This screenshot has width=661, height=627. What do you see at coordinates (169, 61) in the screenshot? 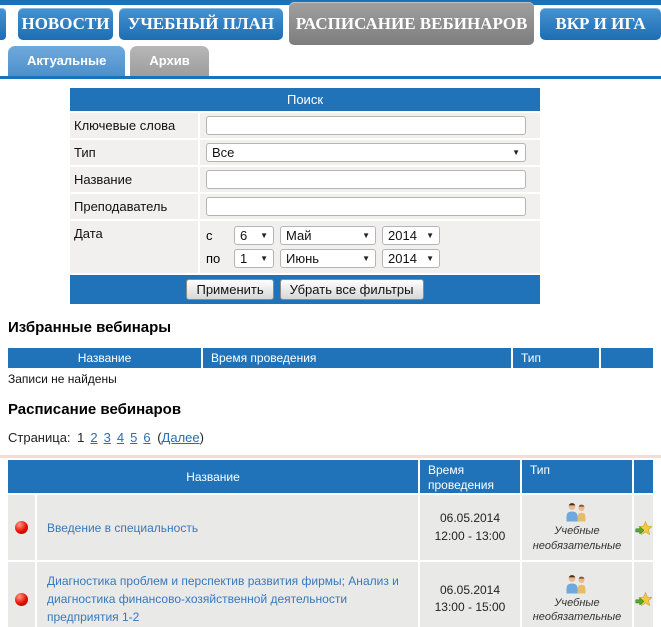
I see `tab-archive: Архив` at bounding box center [169, 61].